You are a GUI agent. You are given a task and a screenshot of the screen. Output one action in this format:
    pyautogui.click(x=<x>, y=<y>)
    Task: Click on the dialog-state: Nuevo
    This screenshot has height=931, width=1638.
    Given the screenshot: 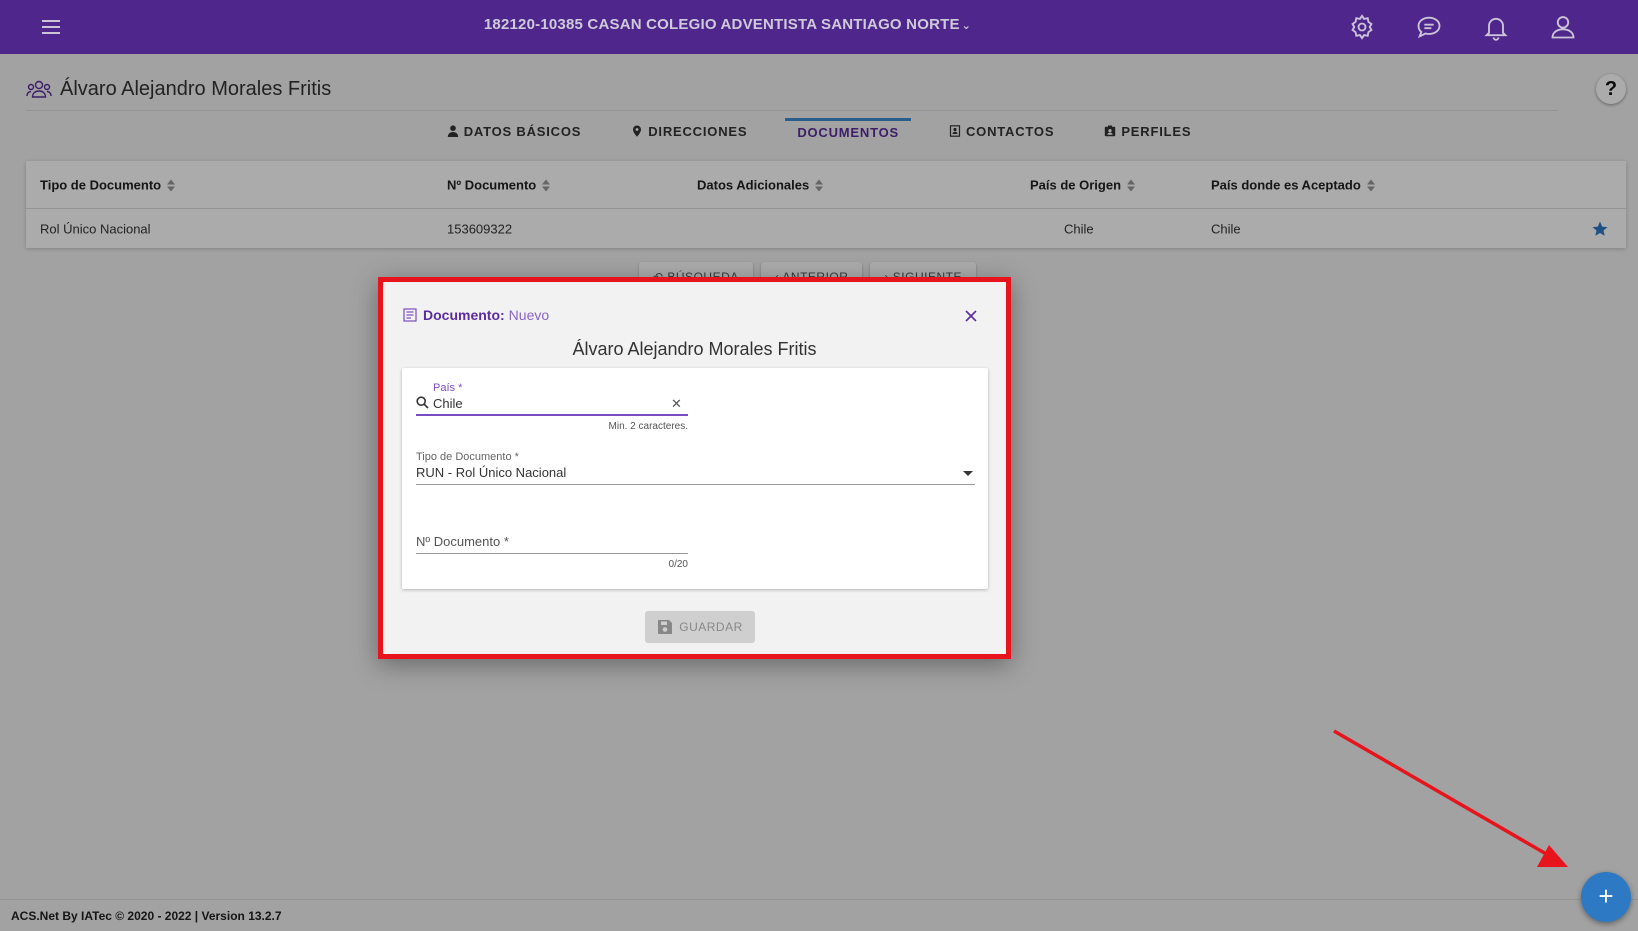 What is the action you would take?
    pyautogui.click(x=529, y=315)
    